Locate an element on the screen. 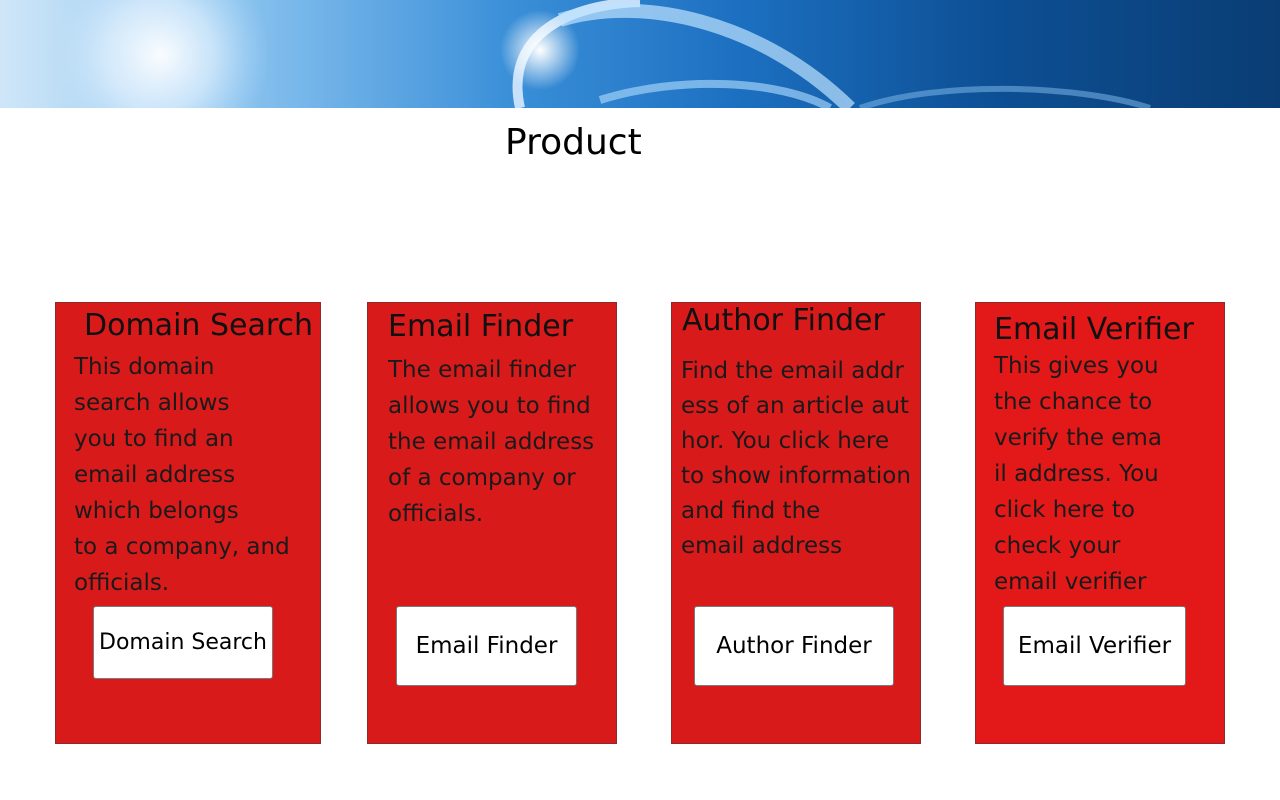 The image size is (1280, 800). card-description-line: the email address is located at coordinates (491, 442).